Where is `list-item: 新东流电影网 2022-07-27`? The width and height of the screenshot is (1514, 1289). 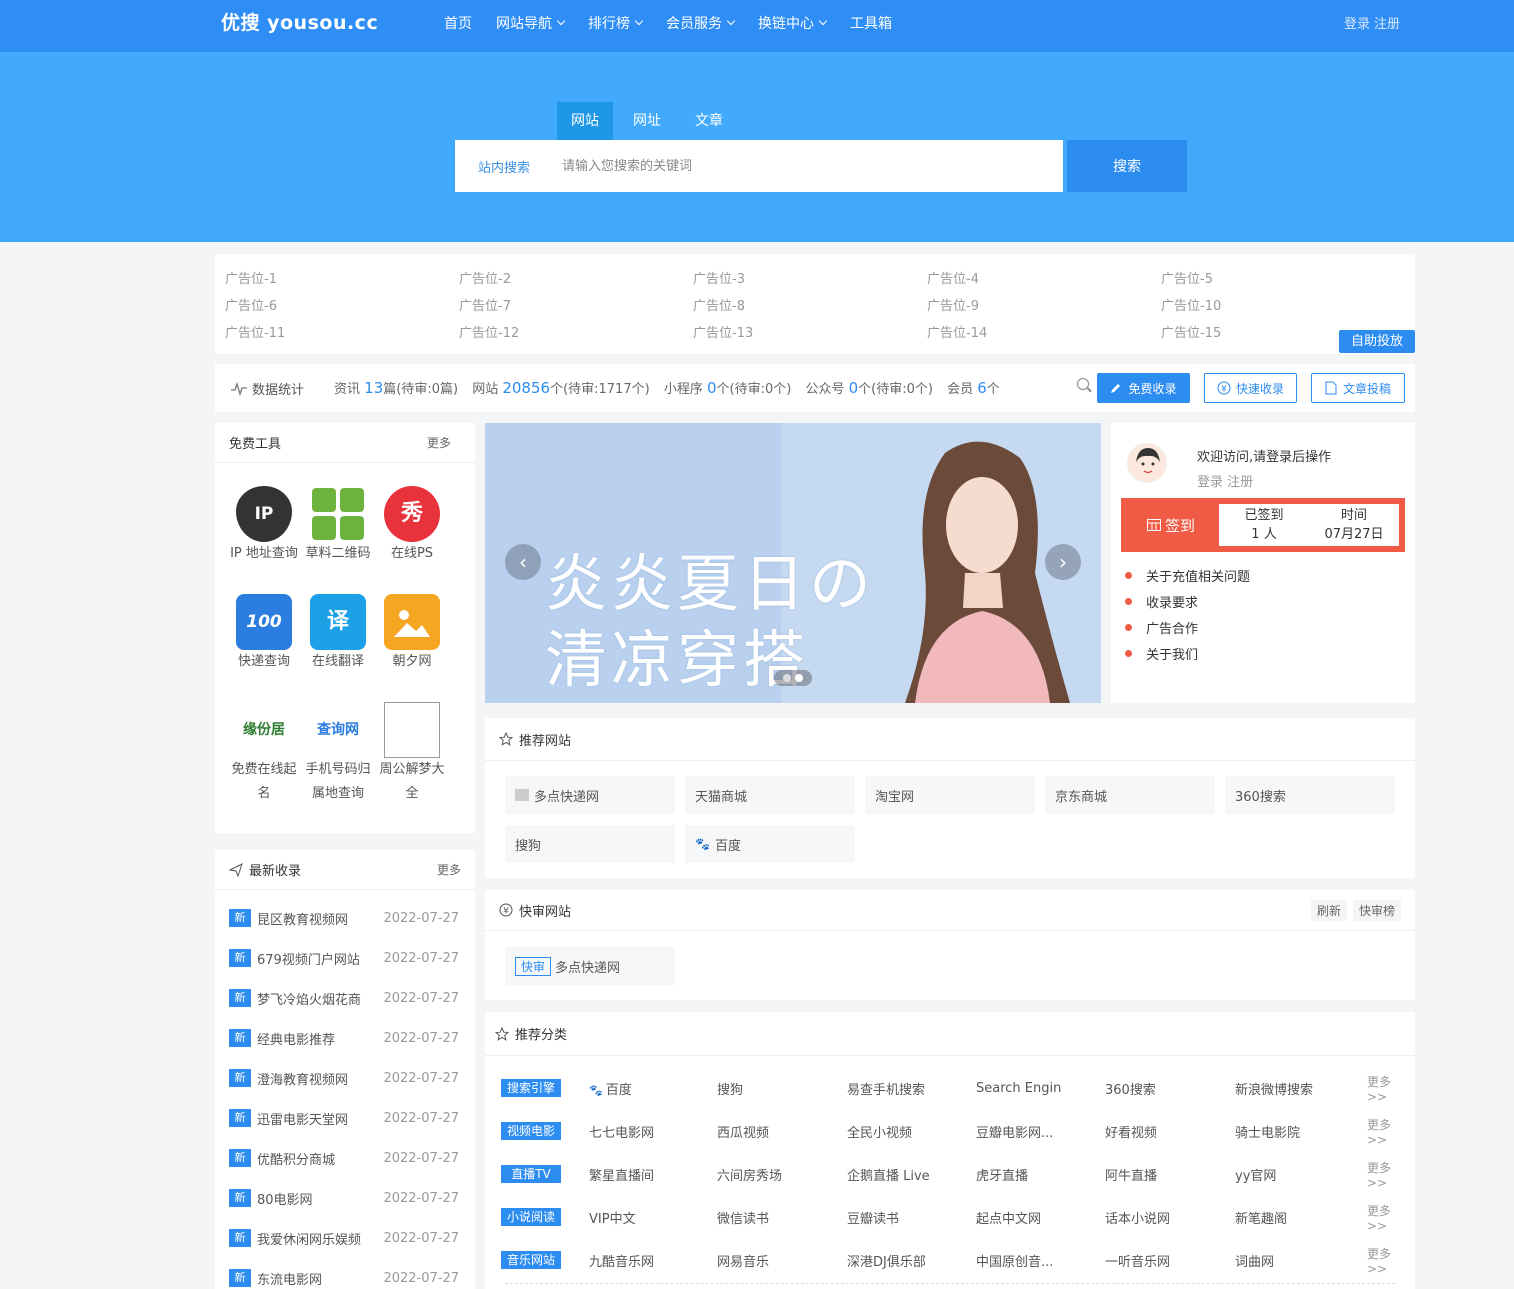 list-item: 新东流电影网 2022-07-27 is located at coordinates (344, 1278).